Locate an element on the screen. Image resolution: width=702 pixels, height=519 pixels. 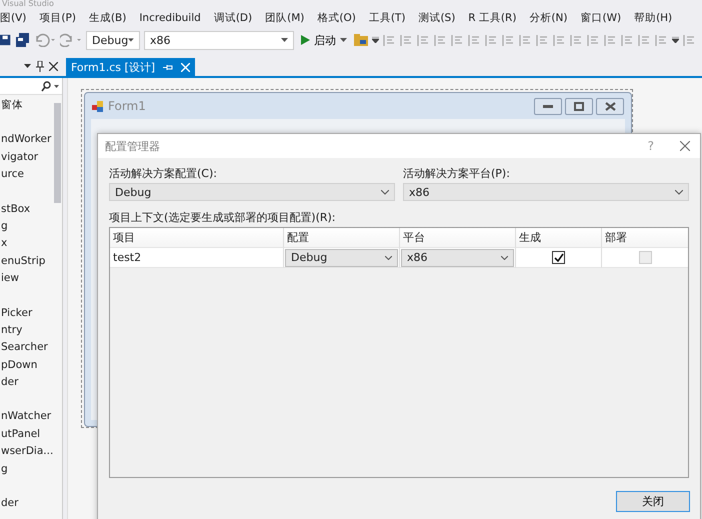
toolbox-item: vigator is located at coordinates (27, 157).